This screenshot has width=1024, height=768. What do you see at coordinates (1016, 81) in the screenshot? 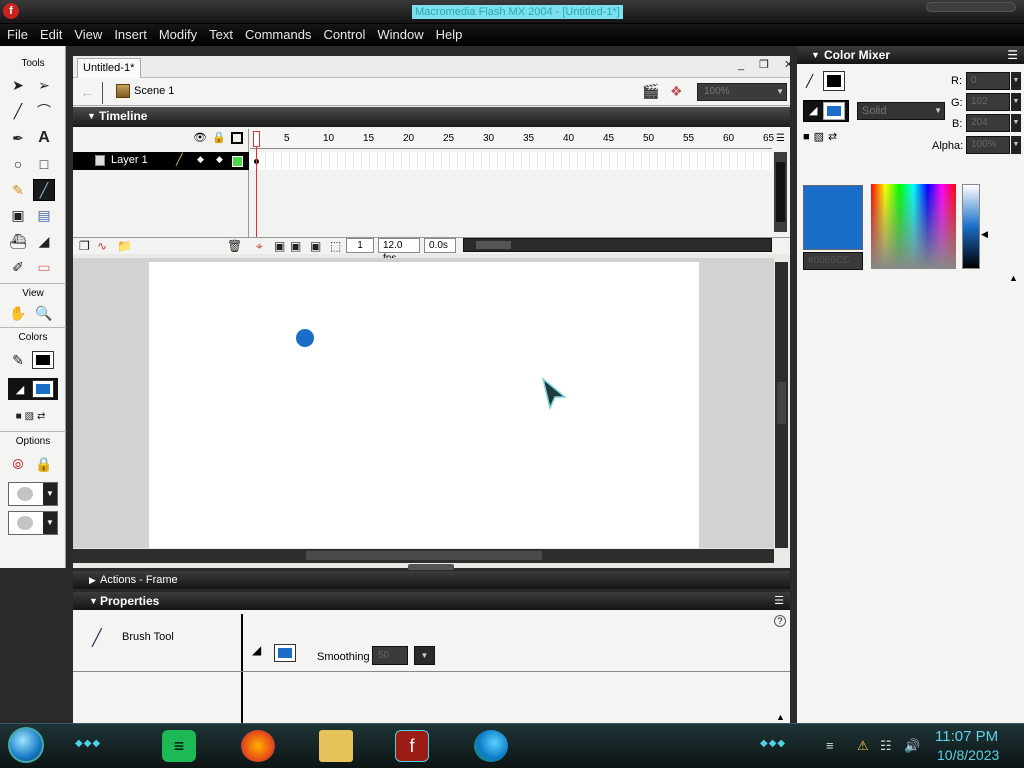
I see `red-dropdown-button: ▼` at bounding box center [1016, 81].